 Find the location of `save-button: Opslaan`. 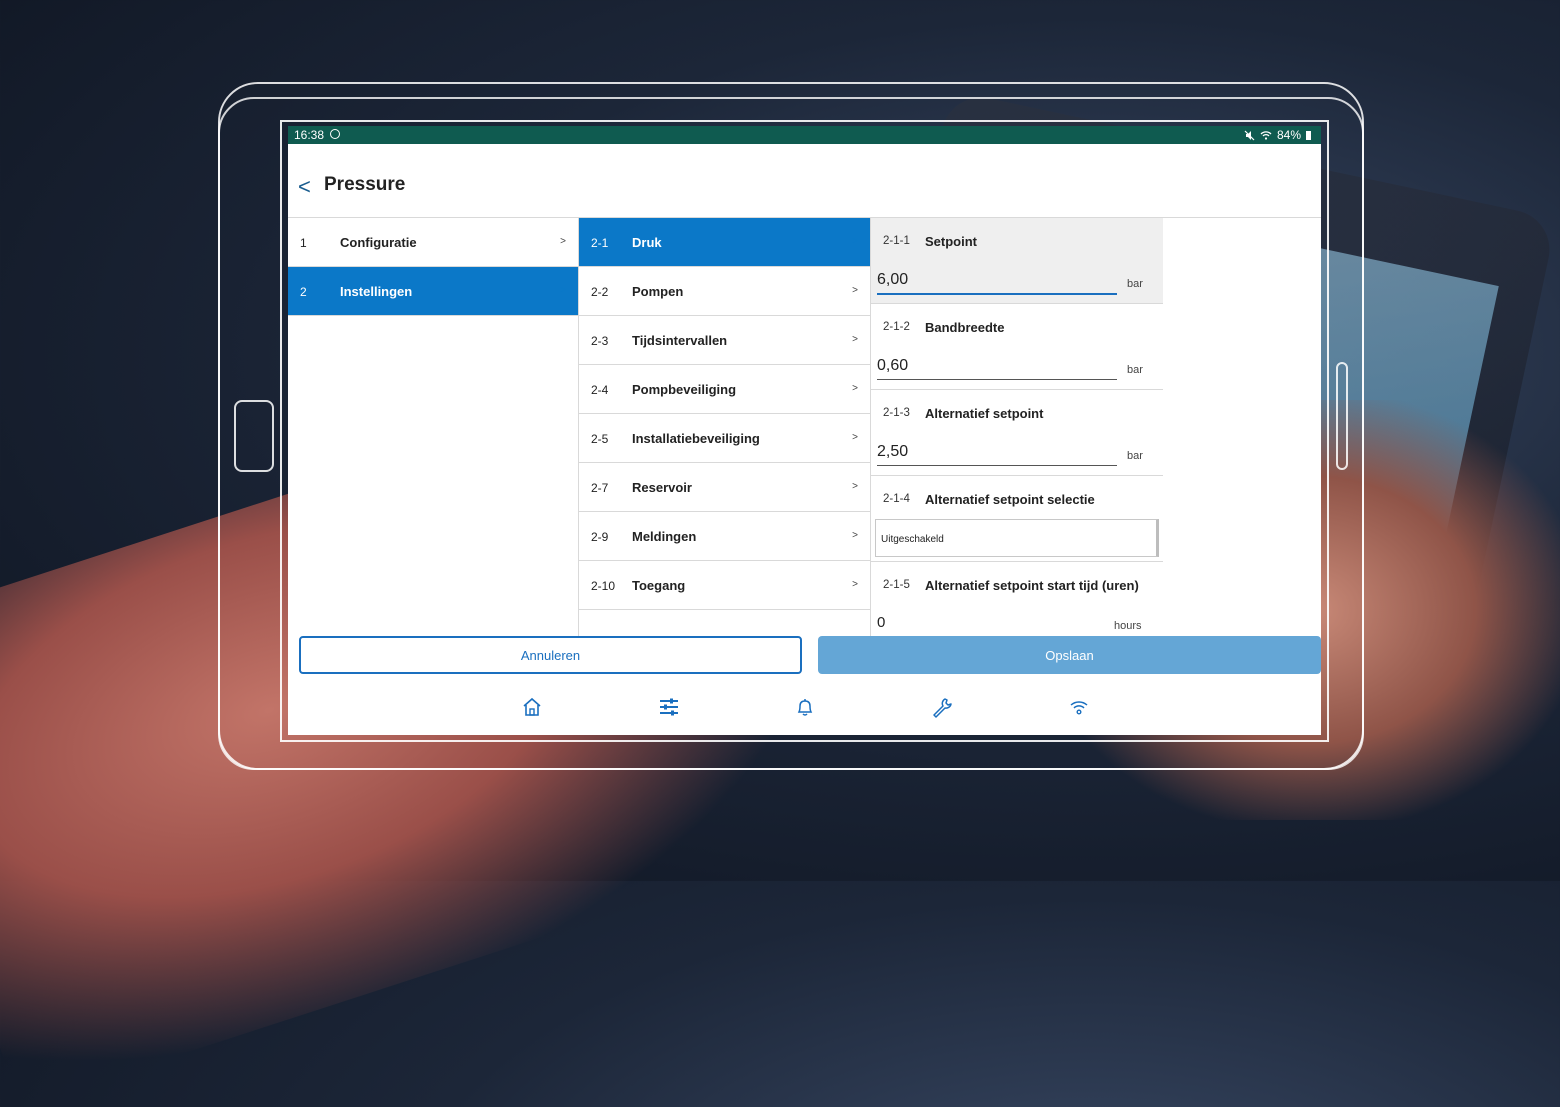

save-button: Opslaan is located at coordinates (1069, 655).